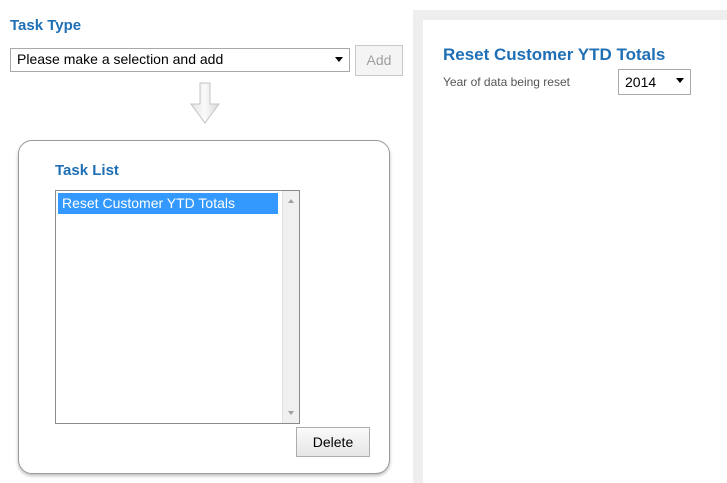  I want to click on task-type-select: Please make a selection and add, so click(180, 60).